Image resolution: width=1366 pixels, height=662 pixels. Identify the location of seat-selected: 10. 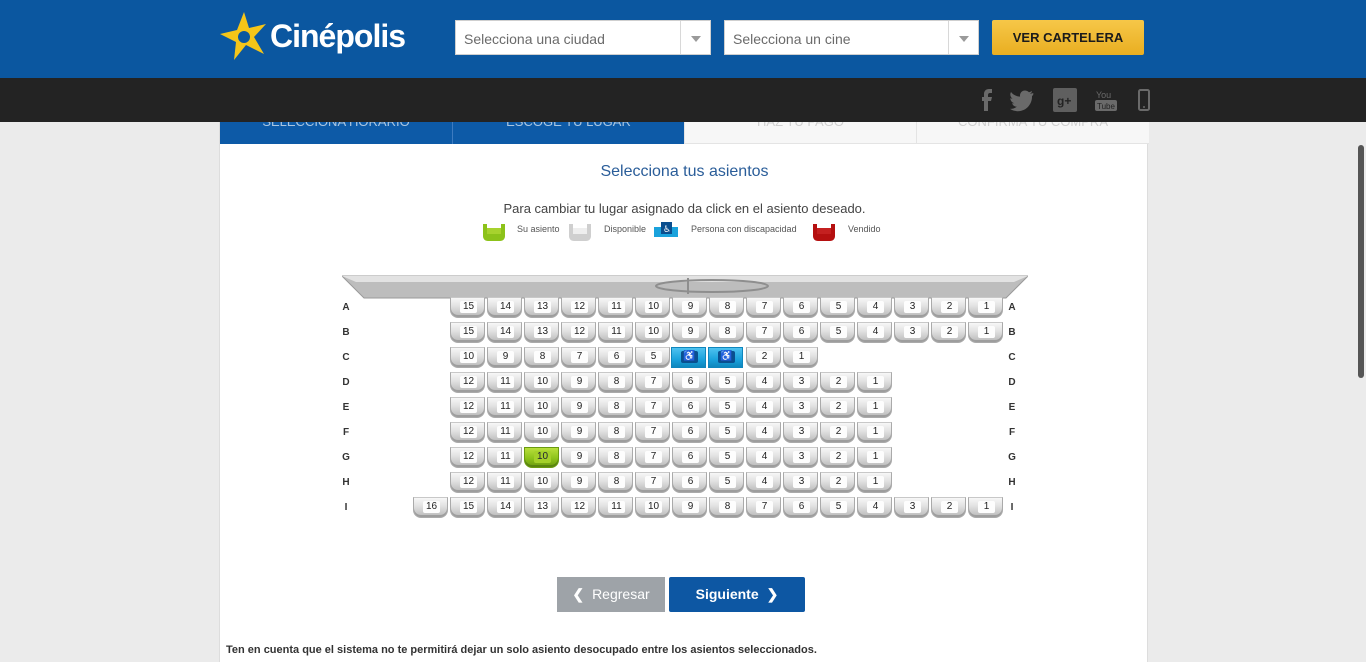
(541, 457).